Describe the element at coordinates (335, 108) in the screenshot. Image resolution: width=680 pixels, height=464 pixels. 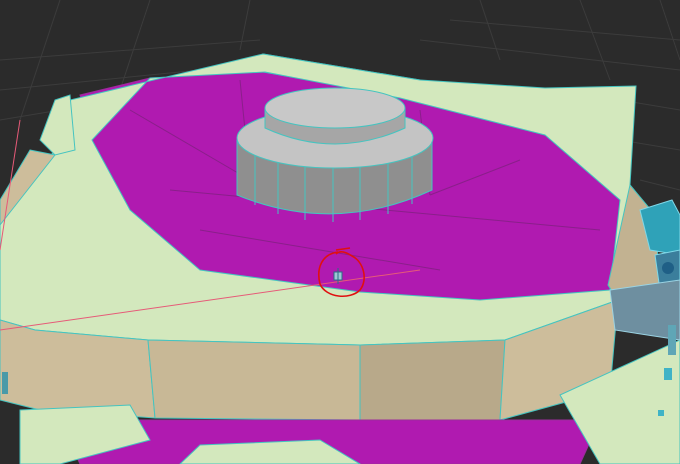
I see `inner-cylinder-top` at that location.